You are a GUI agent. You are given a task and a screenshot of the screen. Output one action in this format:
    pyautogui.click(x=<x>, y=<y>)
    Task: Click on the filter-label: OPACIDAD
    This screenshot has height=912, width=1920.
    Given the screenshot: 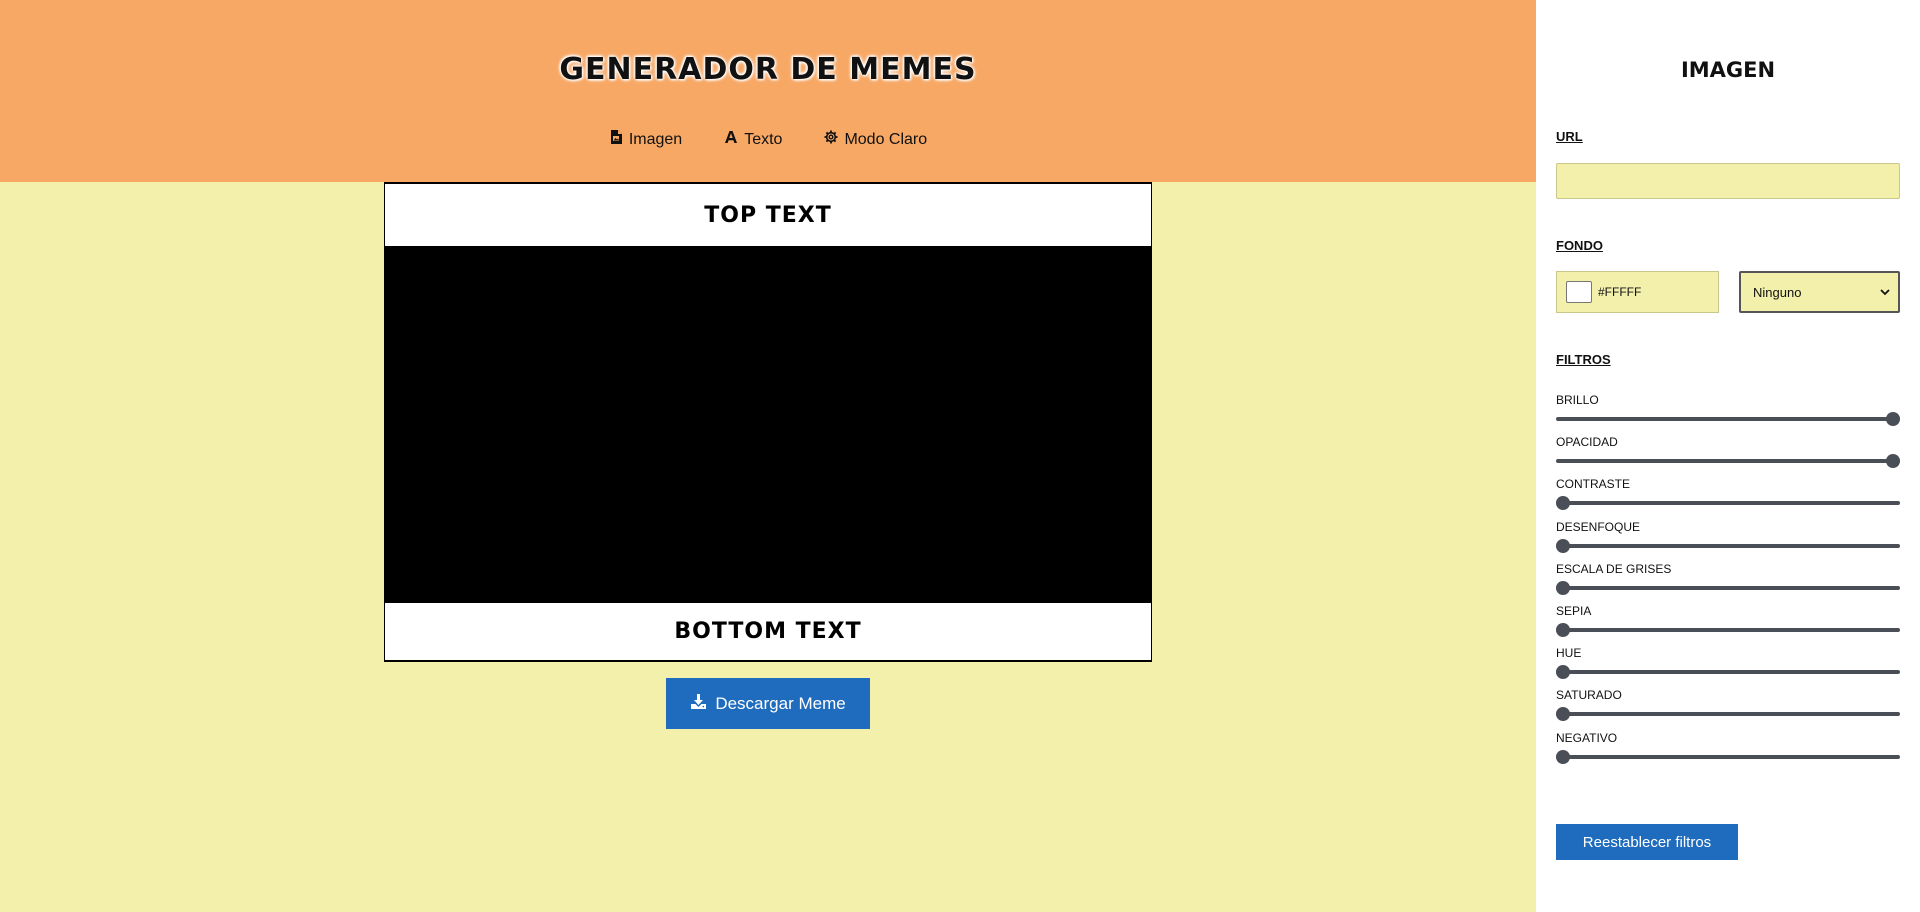 What is the action you would take?
    pyautogui.click(x=1587, y=442)
    